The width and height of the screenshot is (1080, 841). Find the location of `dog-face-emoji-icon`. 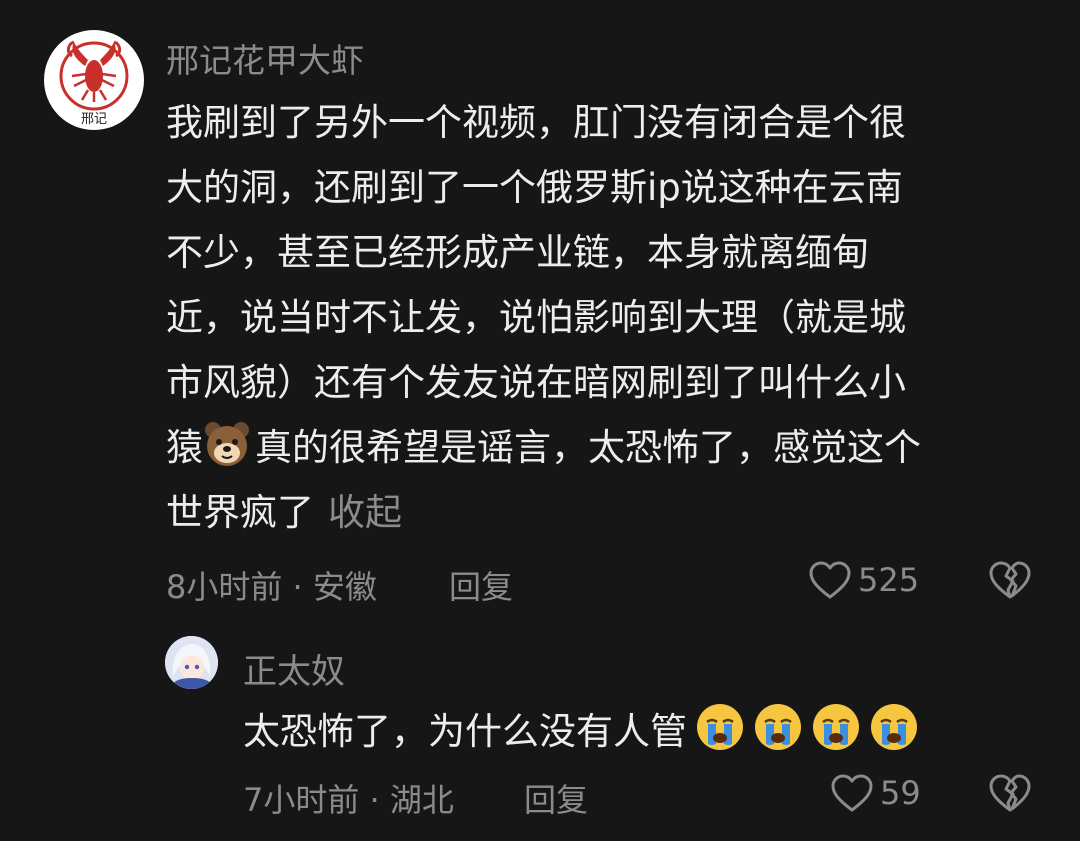

dog-face-emoji-icon is located at coordinates (227, 444).